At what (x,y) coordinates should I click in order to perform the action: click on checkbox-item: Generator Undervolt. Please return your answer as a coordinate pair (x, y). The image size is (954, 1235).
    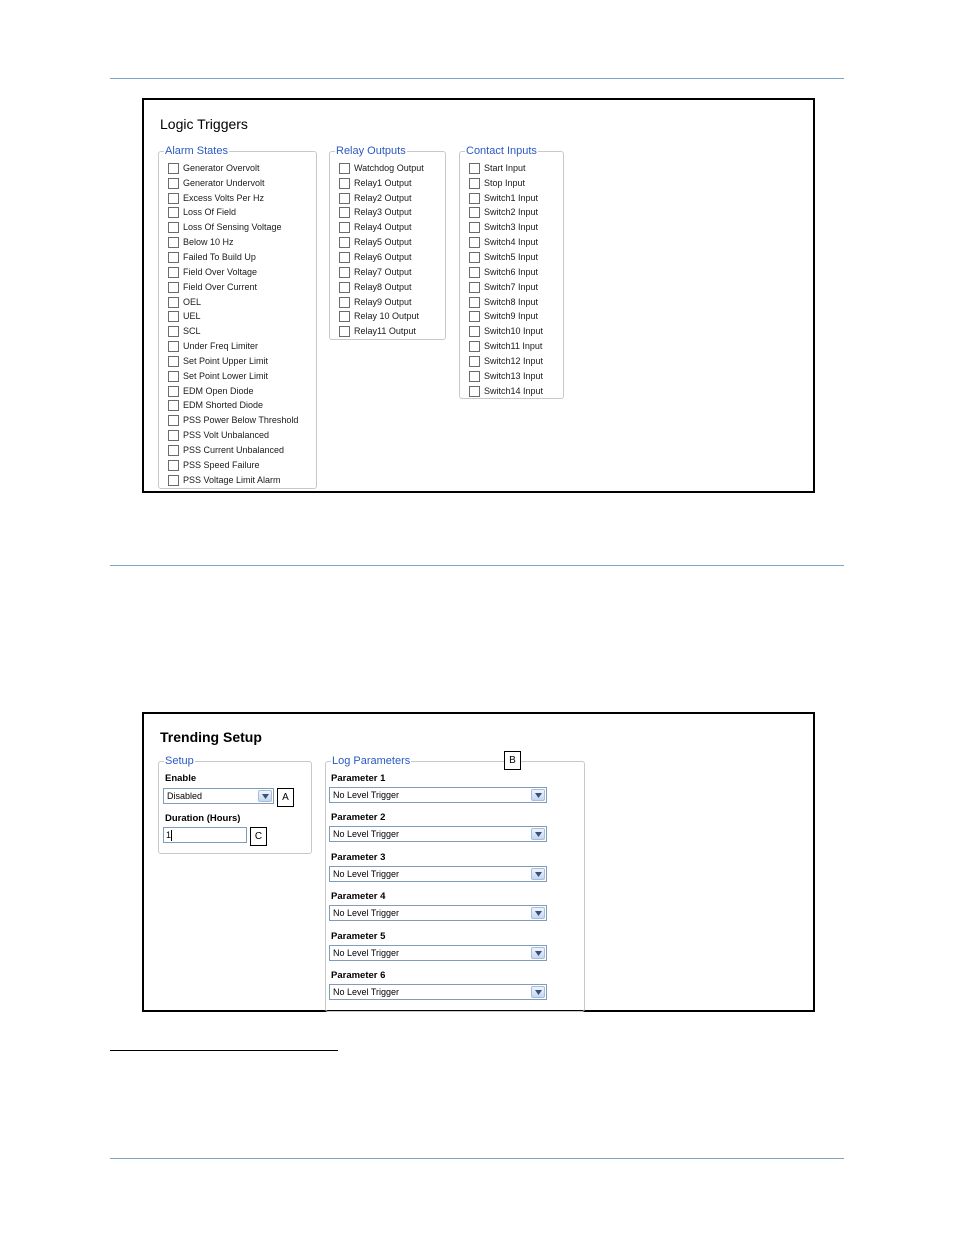
    Looking at the image, I should click on (233, 183).